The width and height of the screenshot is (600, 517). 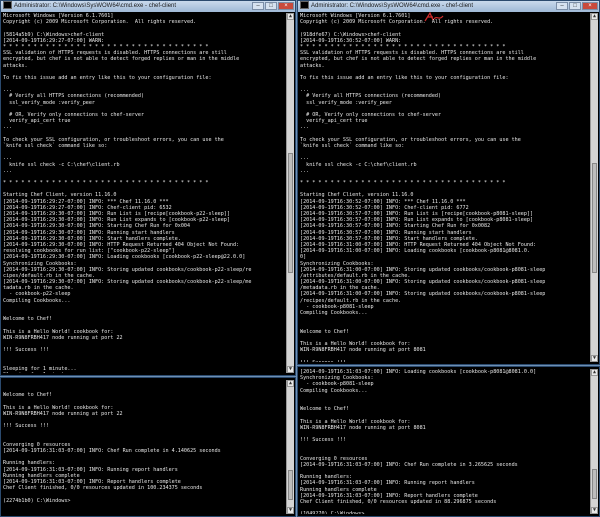 What do you see at coordinates (445, 512) in the screenshot?
I see `console-line: (1049270) C:\Windows>` at bounding box center [445, 512].